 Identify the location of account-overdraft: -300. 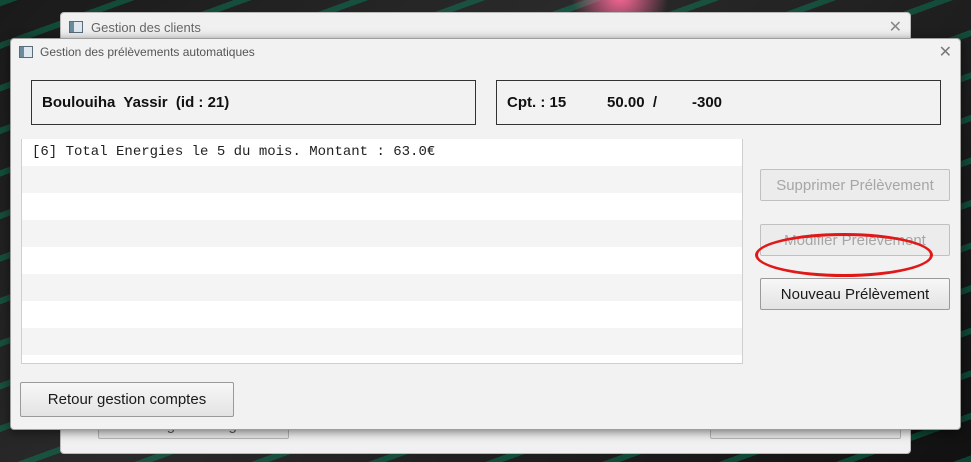
(707, 102).